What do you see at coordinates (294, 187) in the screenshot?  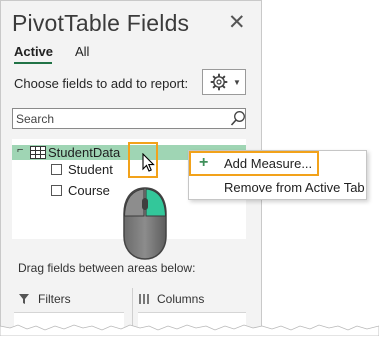 I see `menu-item-remove-from-active-tab: Remove from Active Tab` at bounding box center [294, 187].